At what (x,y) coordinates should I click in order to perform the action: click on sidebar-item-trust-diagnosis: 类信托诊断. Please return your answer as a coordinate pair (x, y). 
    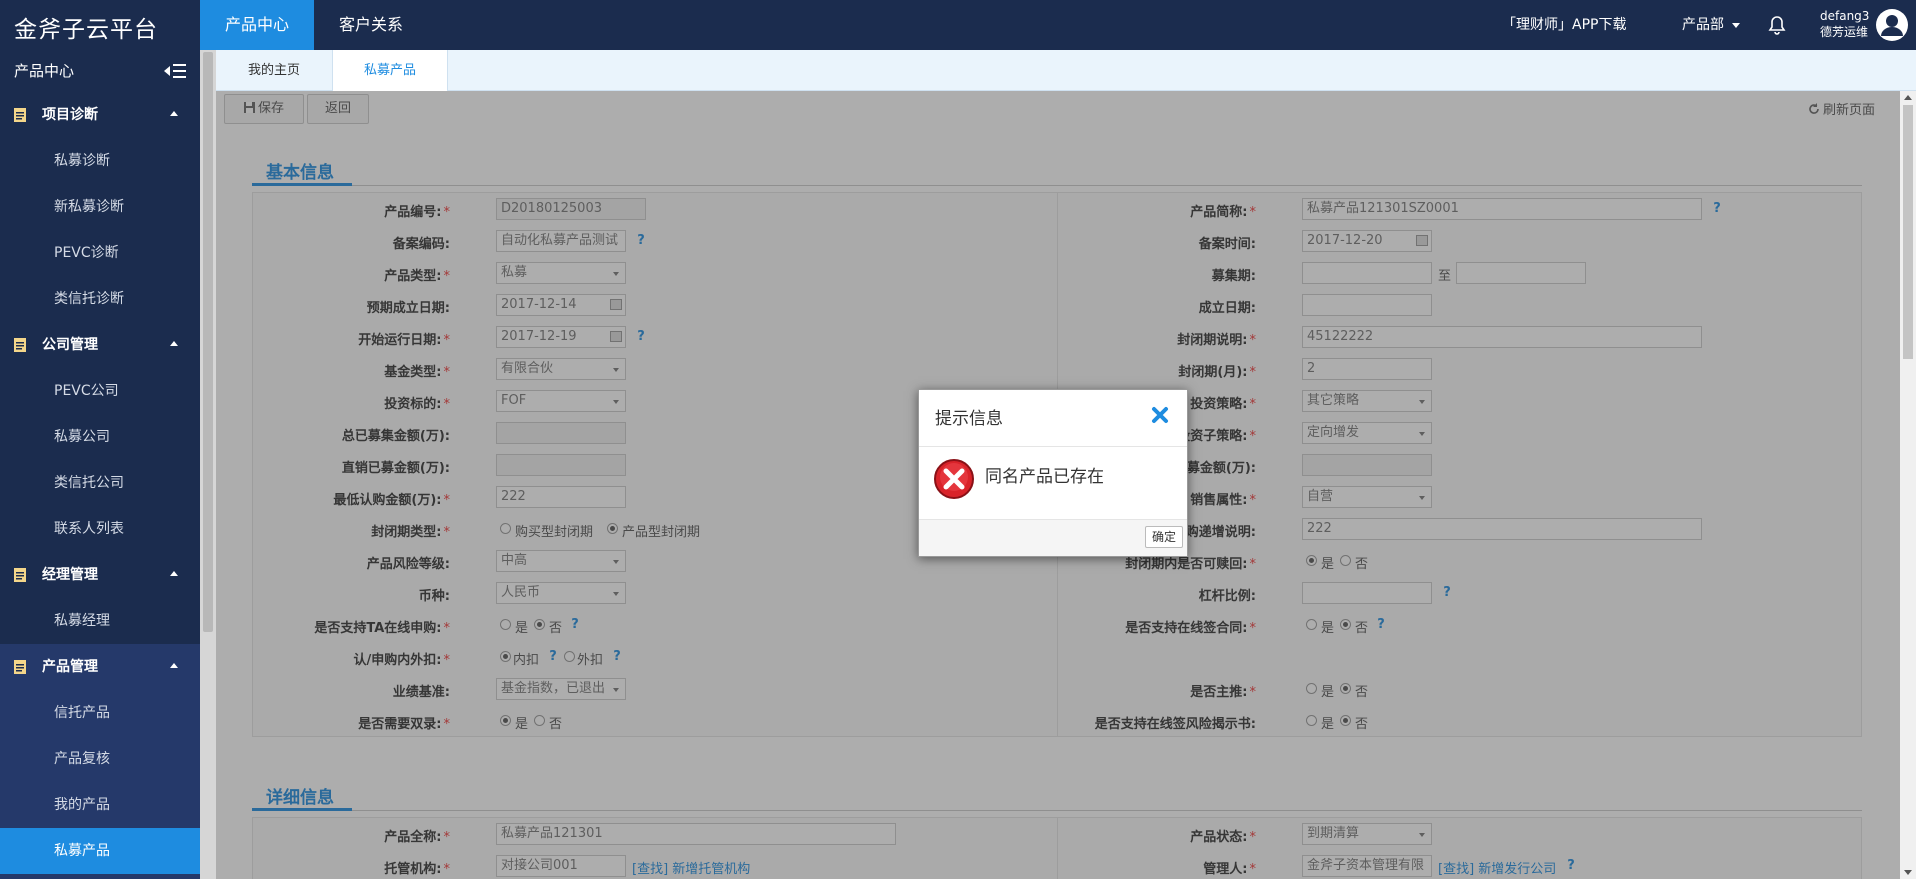
    Looking at the image, I should click on (100, 299).